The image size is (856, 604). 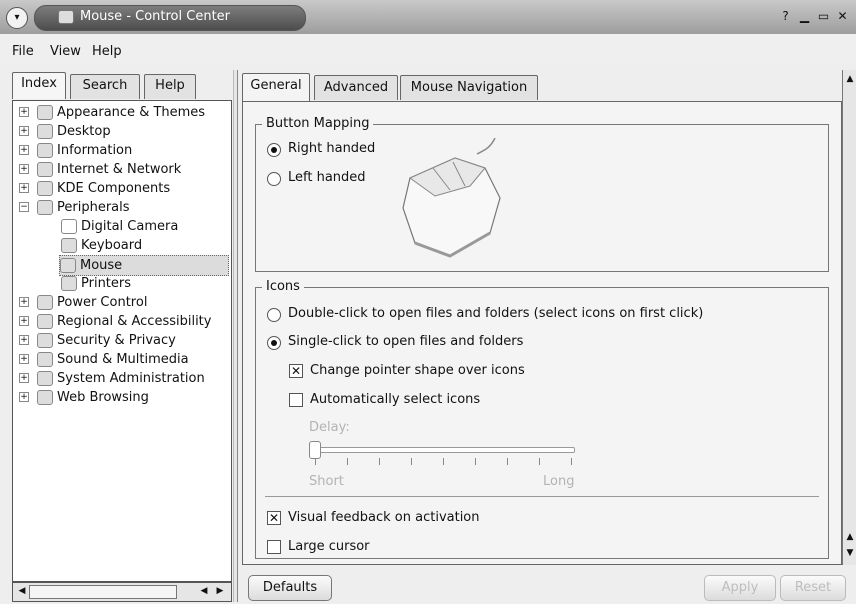 I want to click on maximize-icon: ▭, so click(x=823, y=16).